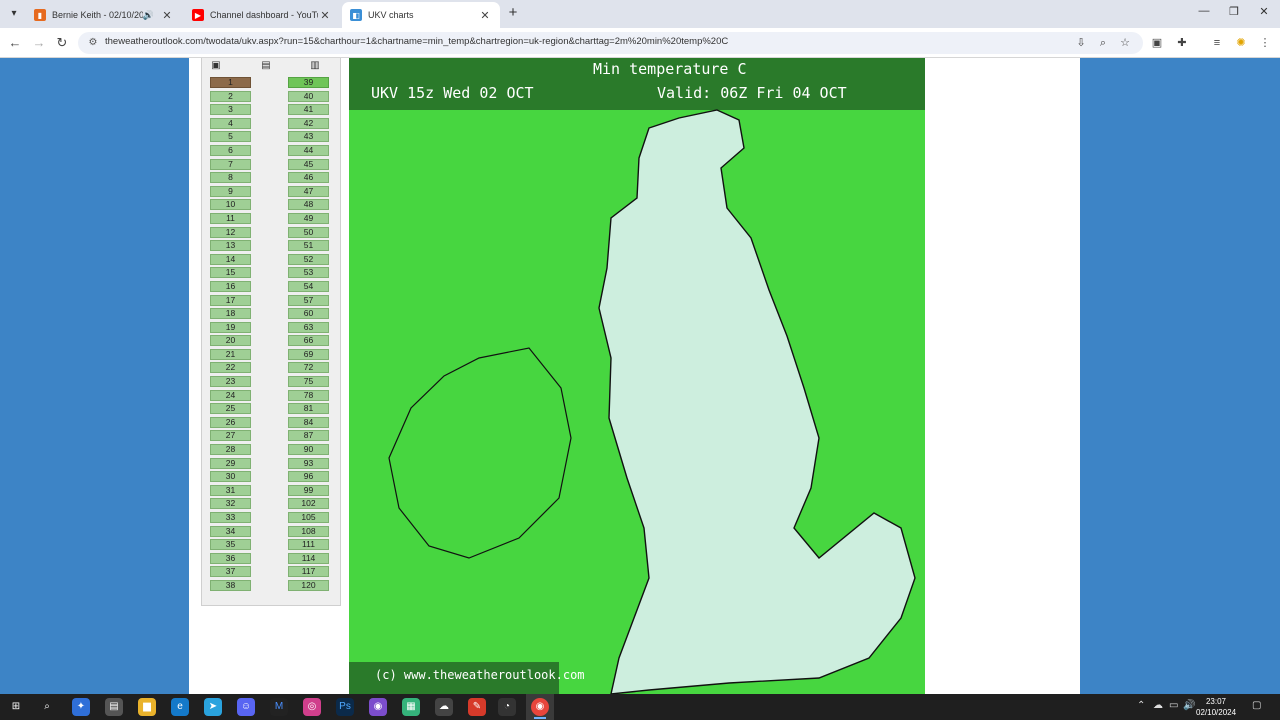 This screenshot has width=1280, height=720. I want to click on hour-cell: 84, so click(308, 422).